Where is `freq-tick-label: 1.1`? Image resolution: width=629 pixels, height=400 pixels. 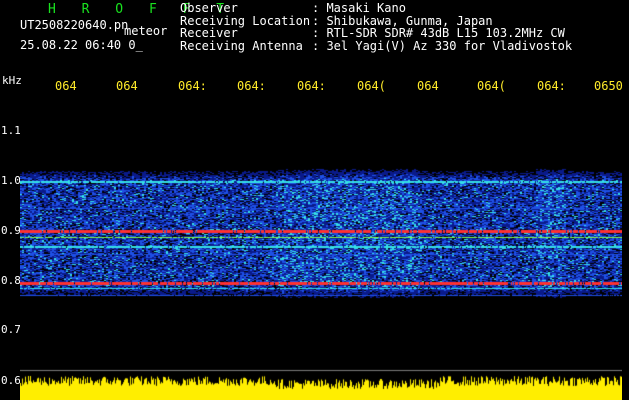
freq-tick-label: 1.1 is located at coordinates (11, 130).